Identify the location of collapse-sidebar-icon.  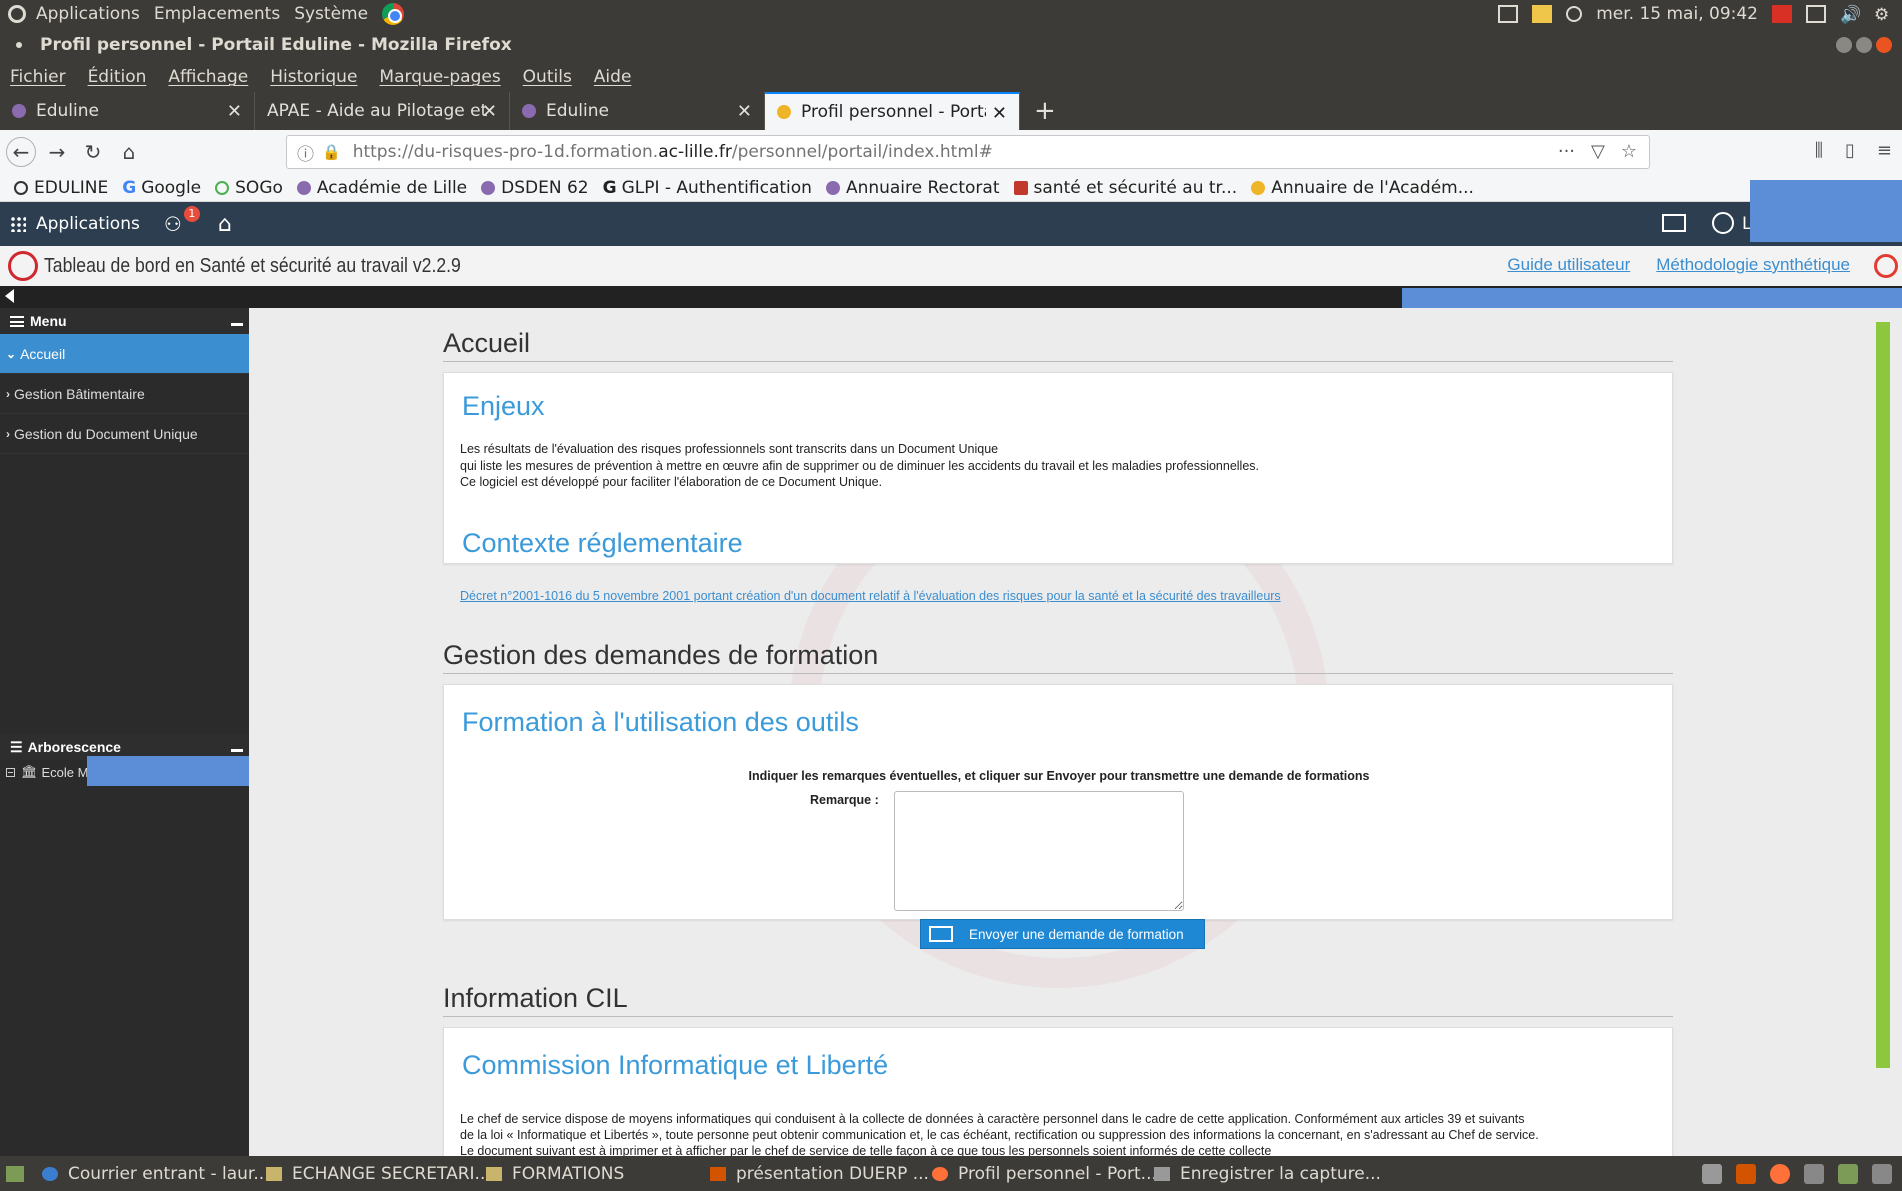
(9, 296).